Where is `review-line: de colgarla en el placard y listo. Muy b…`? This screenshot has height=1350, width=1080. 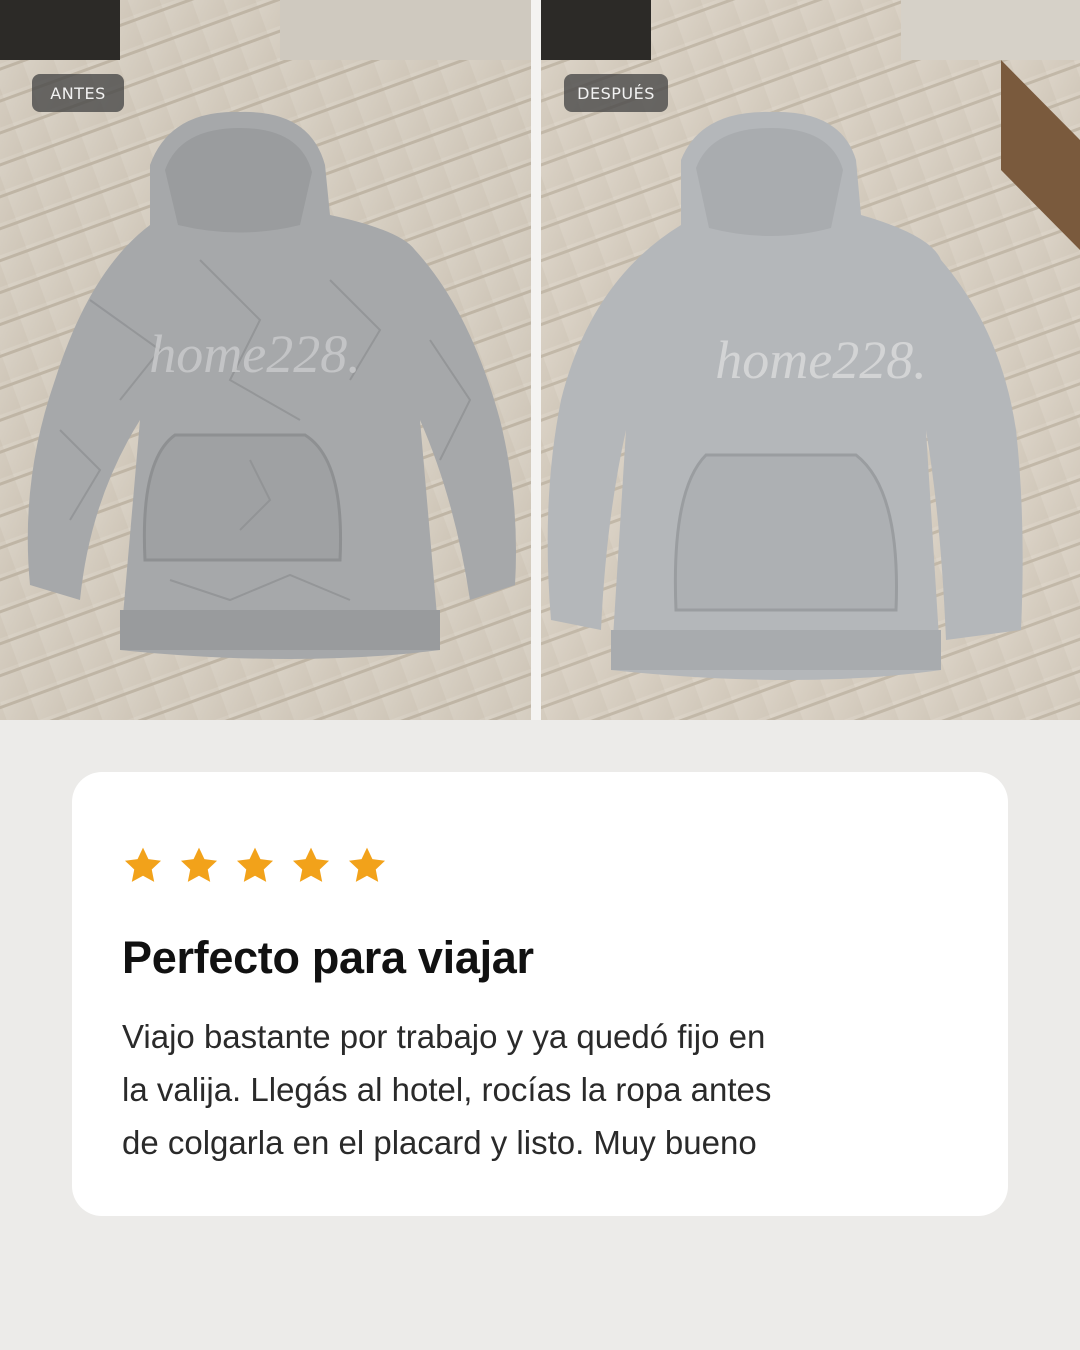
review-line: de colgarla en el placard y listo. Muy b… is located at coordinates (439, 1142).